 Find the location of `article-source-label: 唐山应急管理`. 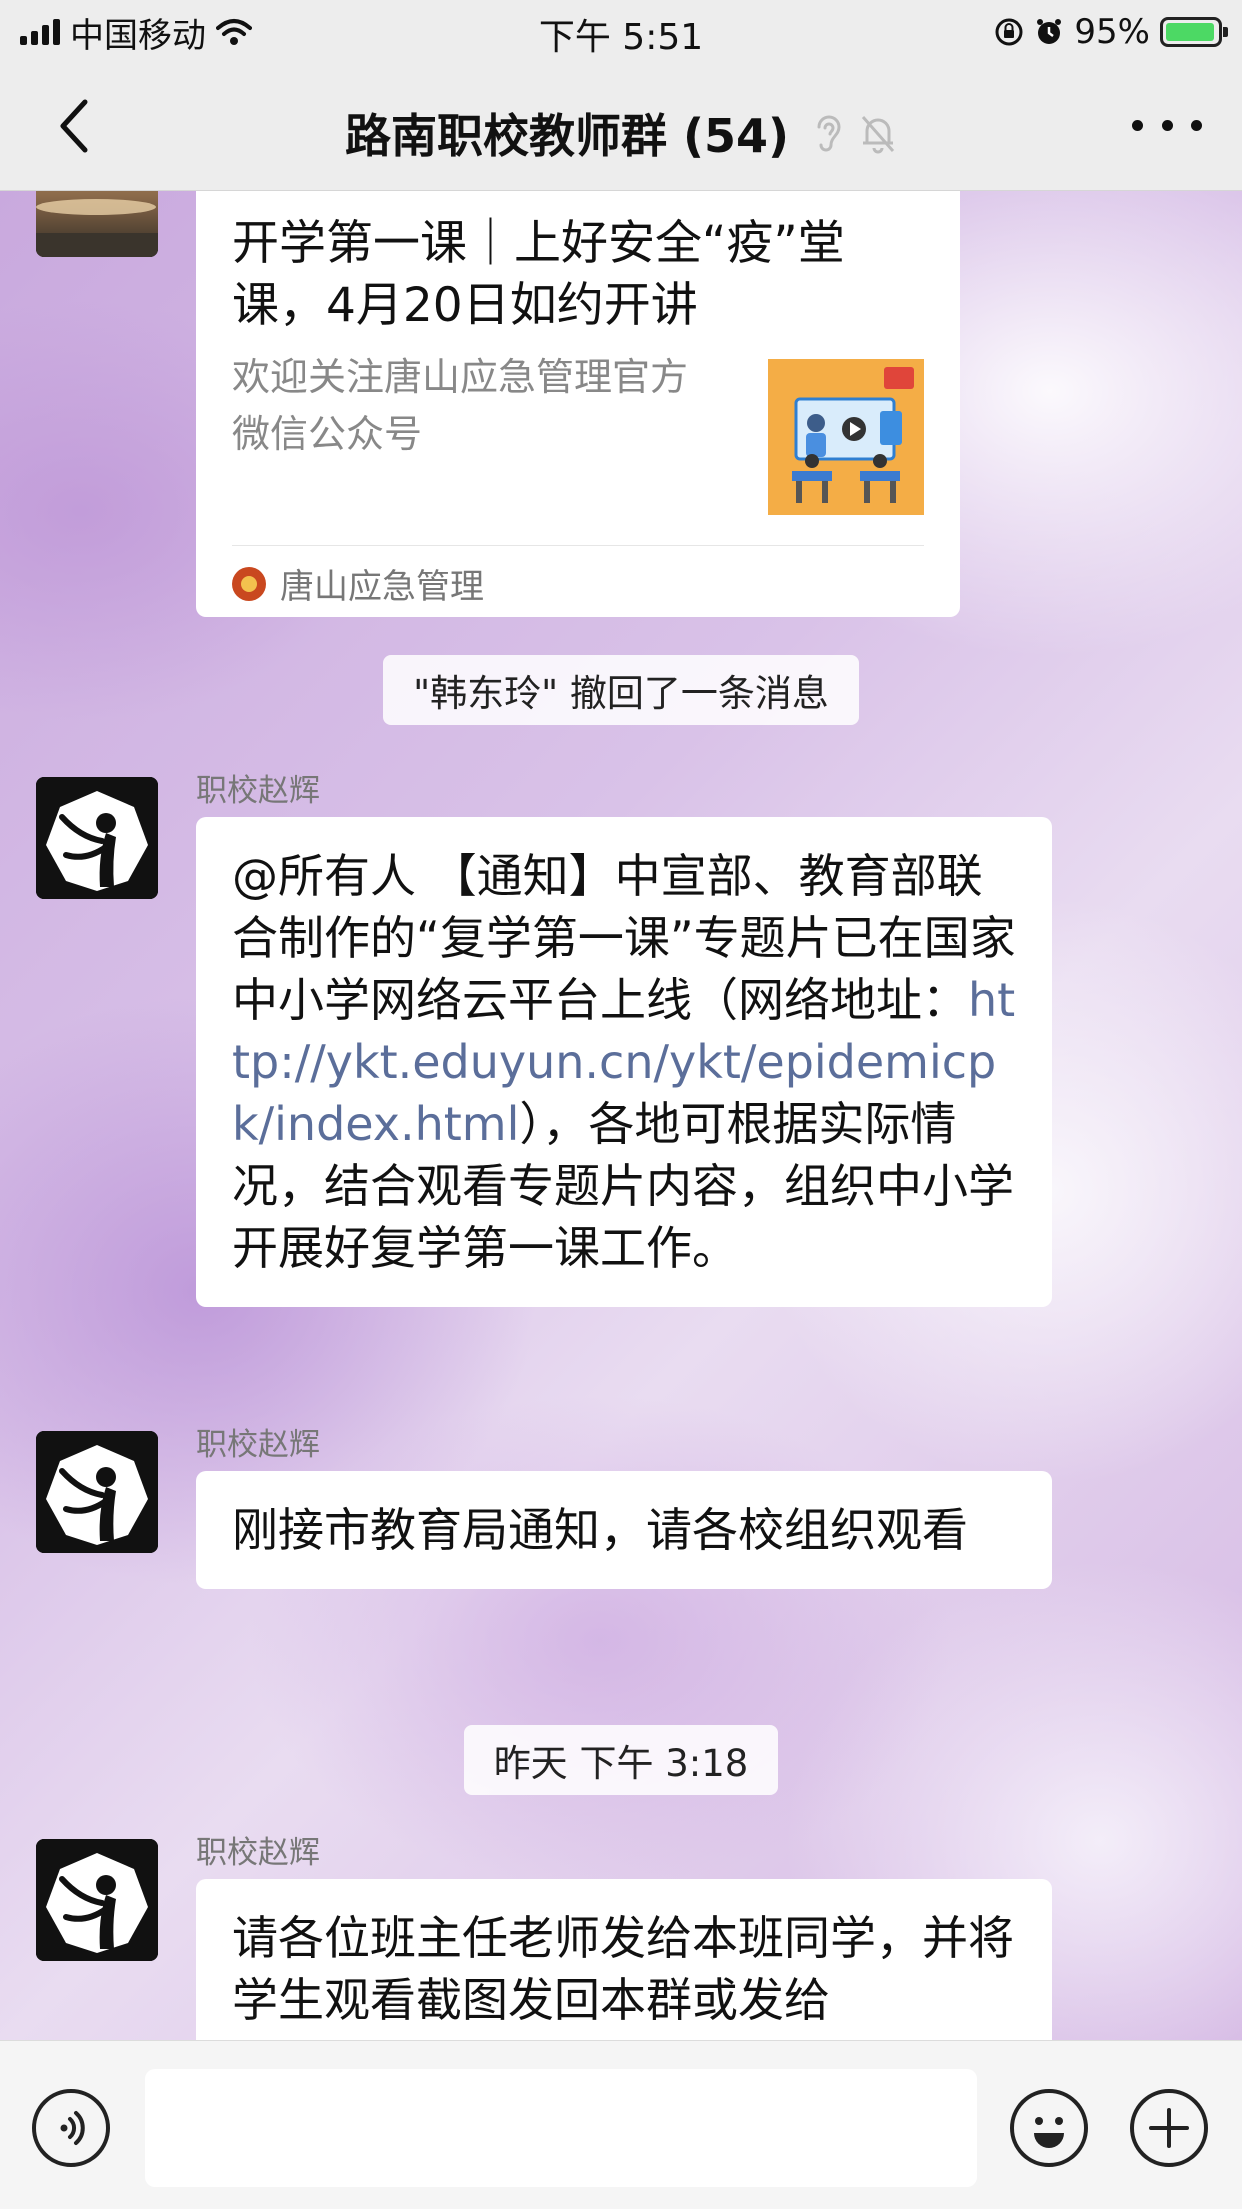

article-source-label: 唐山应急管理 is located at coordinates (382, 587).